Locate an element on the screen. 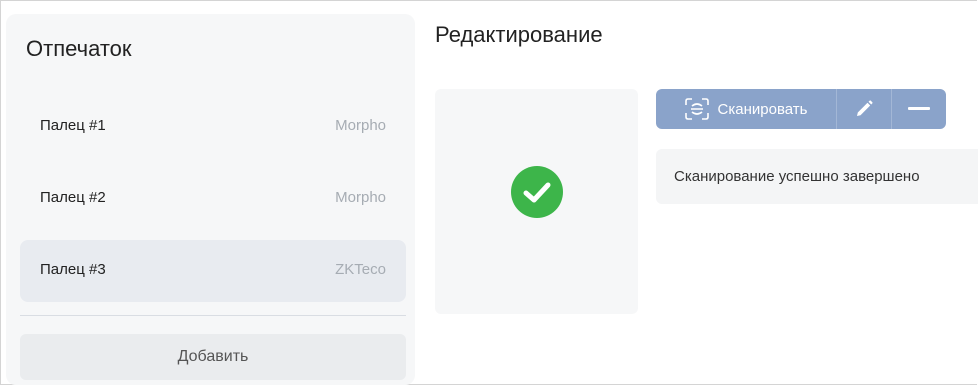  check-circle-icon is located at coordinates (537, 192).